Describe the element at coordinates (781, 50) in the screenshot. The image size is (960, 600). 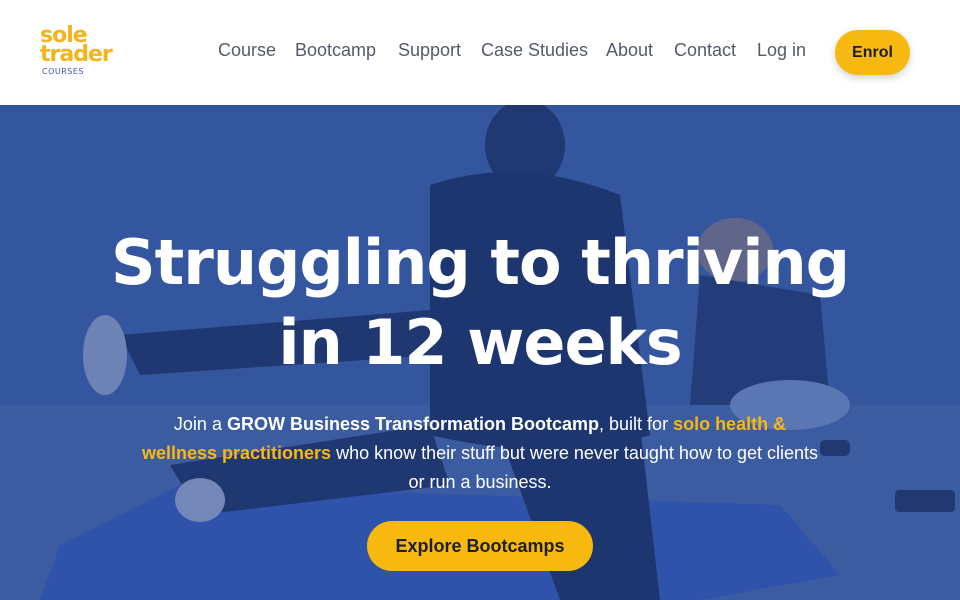
I see `nav-item-log-in: Log in` at that location.